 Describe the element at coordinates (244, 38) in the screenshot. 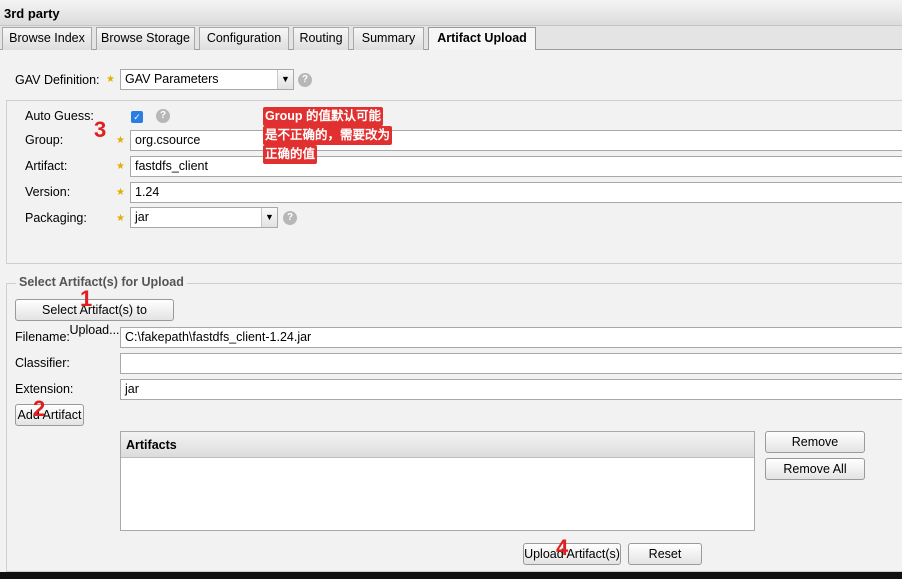

I see `tab-configuration: Configuration` at that location.